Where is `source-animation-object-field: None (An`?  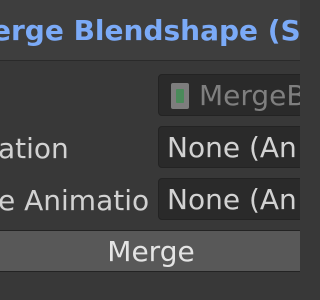 source-animation-object-field: None (An is located at coordinates (229, 199).